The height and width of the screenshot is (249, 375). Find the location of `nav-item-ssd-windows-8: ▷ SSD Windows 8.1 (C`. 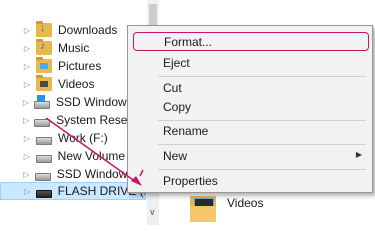

nav-item-ssd-windows-8: ▷ SSD Windows 8.1 (C is located at coordinates (73, 102).